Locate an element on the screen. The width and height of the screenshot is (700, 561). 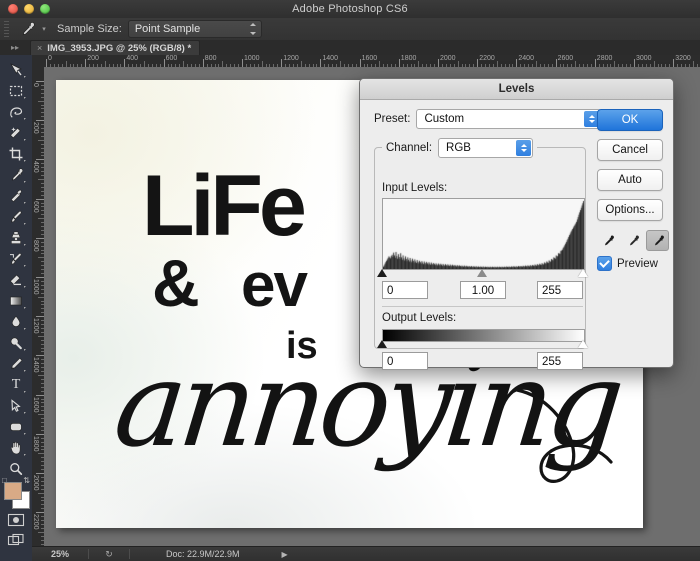
app-title: Adobe Photoshop CS6 is located at coordinates (350, 9).